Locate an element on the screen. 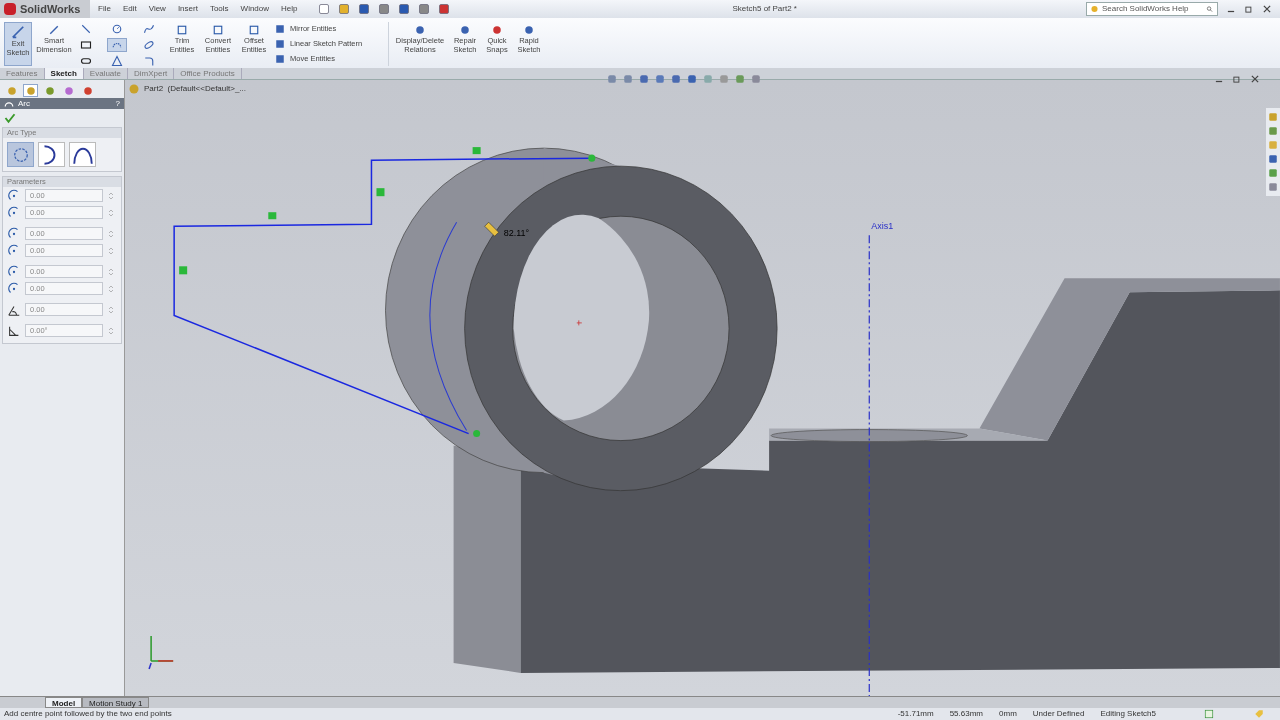 This screenshot has width=1280, height=720. menu-item: View is located at coordinates (157, 9).